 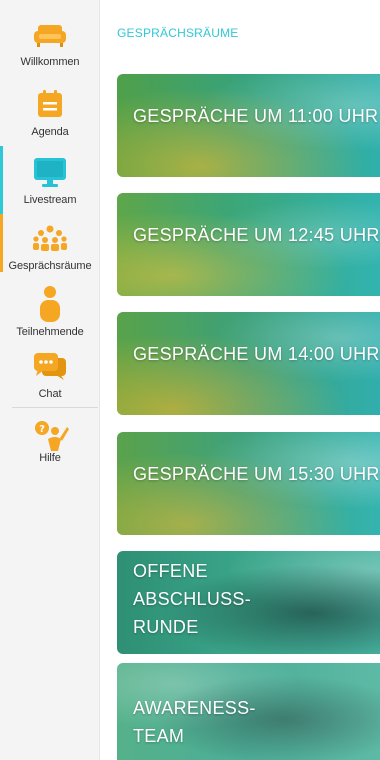 I want to click on sidebar-item-label: Chat, so click(x=50, y=394).